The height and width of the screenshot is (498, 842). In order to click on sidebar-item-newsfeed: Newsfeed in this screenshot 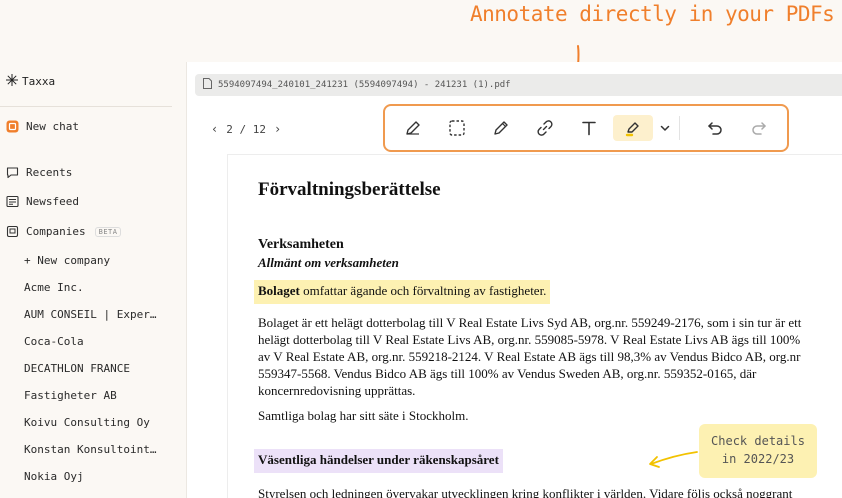, I will do `click(42, 201)`.